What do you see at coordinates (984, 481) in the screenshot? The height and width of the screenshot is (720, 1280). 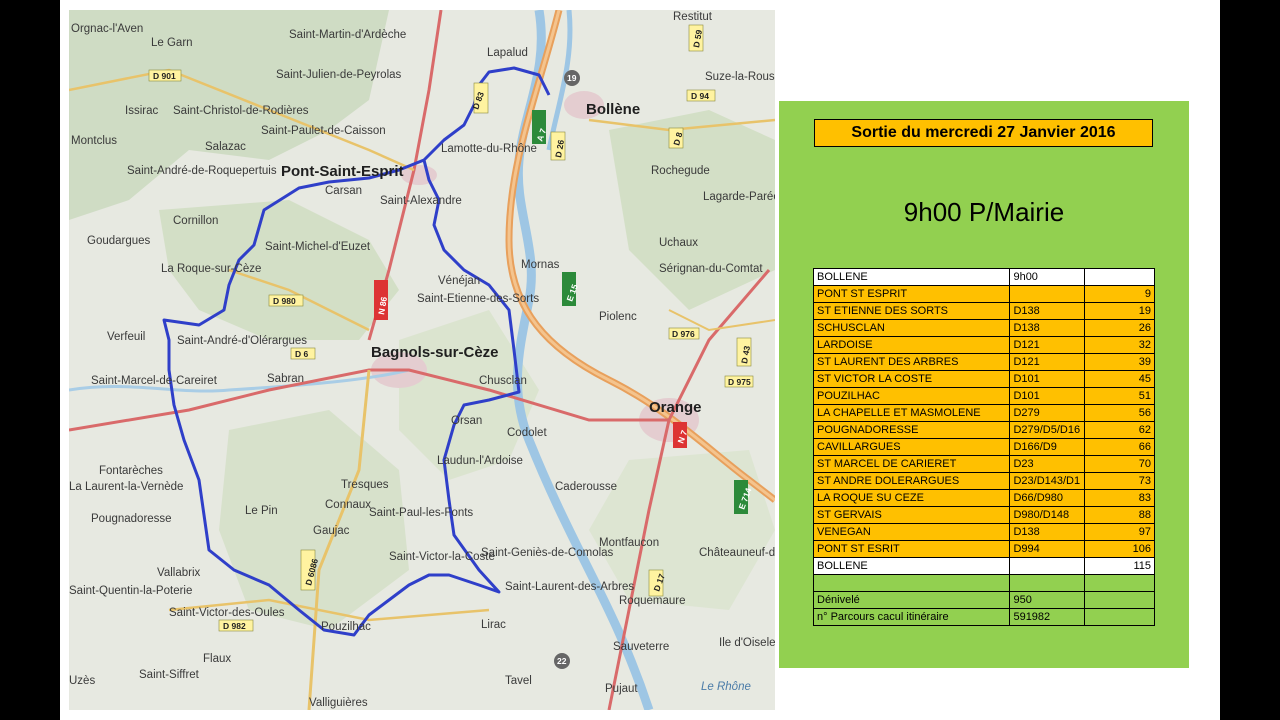 I see `itinerary-row: ST ANDRE DOLERARGUES D23/D143/D1 73` at bounding box center [984, 481].